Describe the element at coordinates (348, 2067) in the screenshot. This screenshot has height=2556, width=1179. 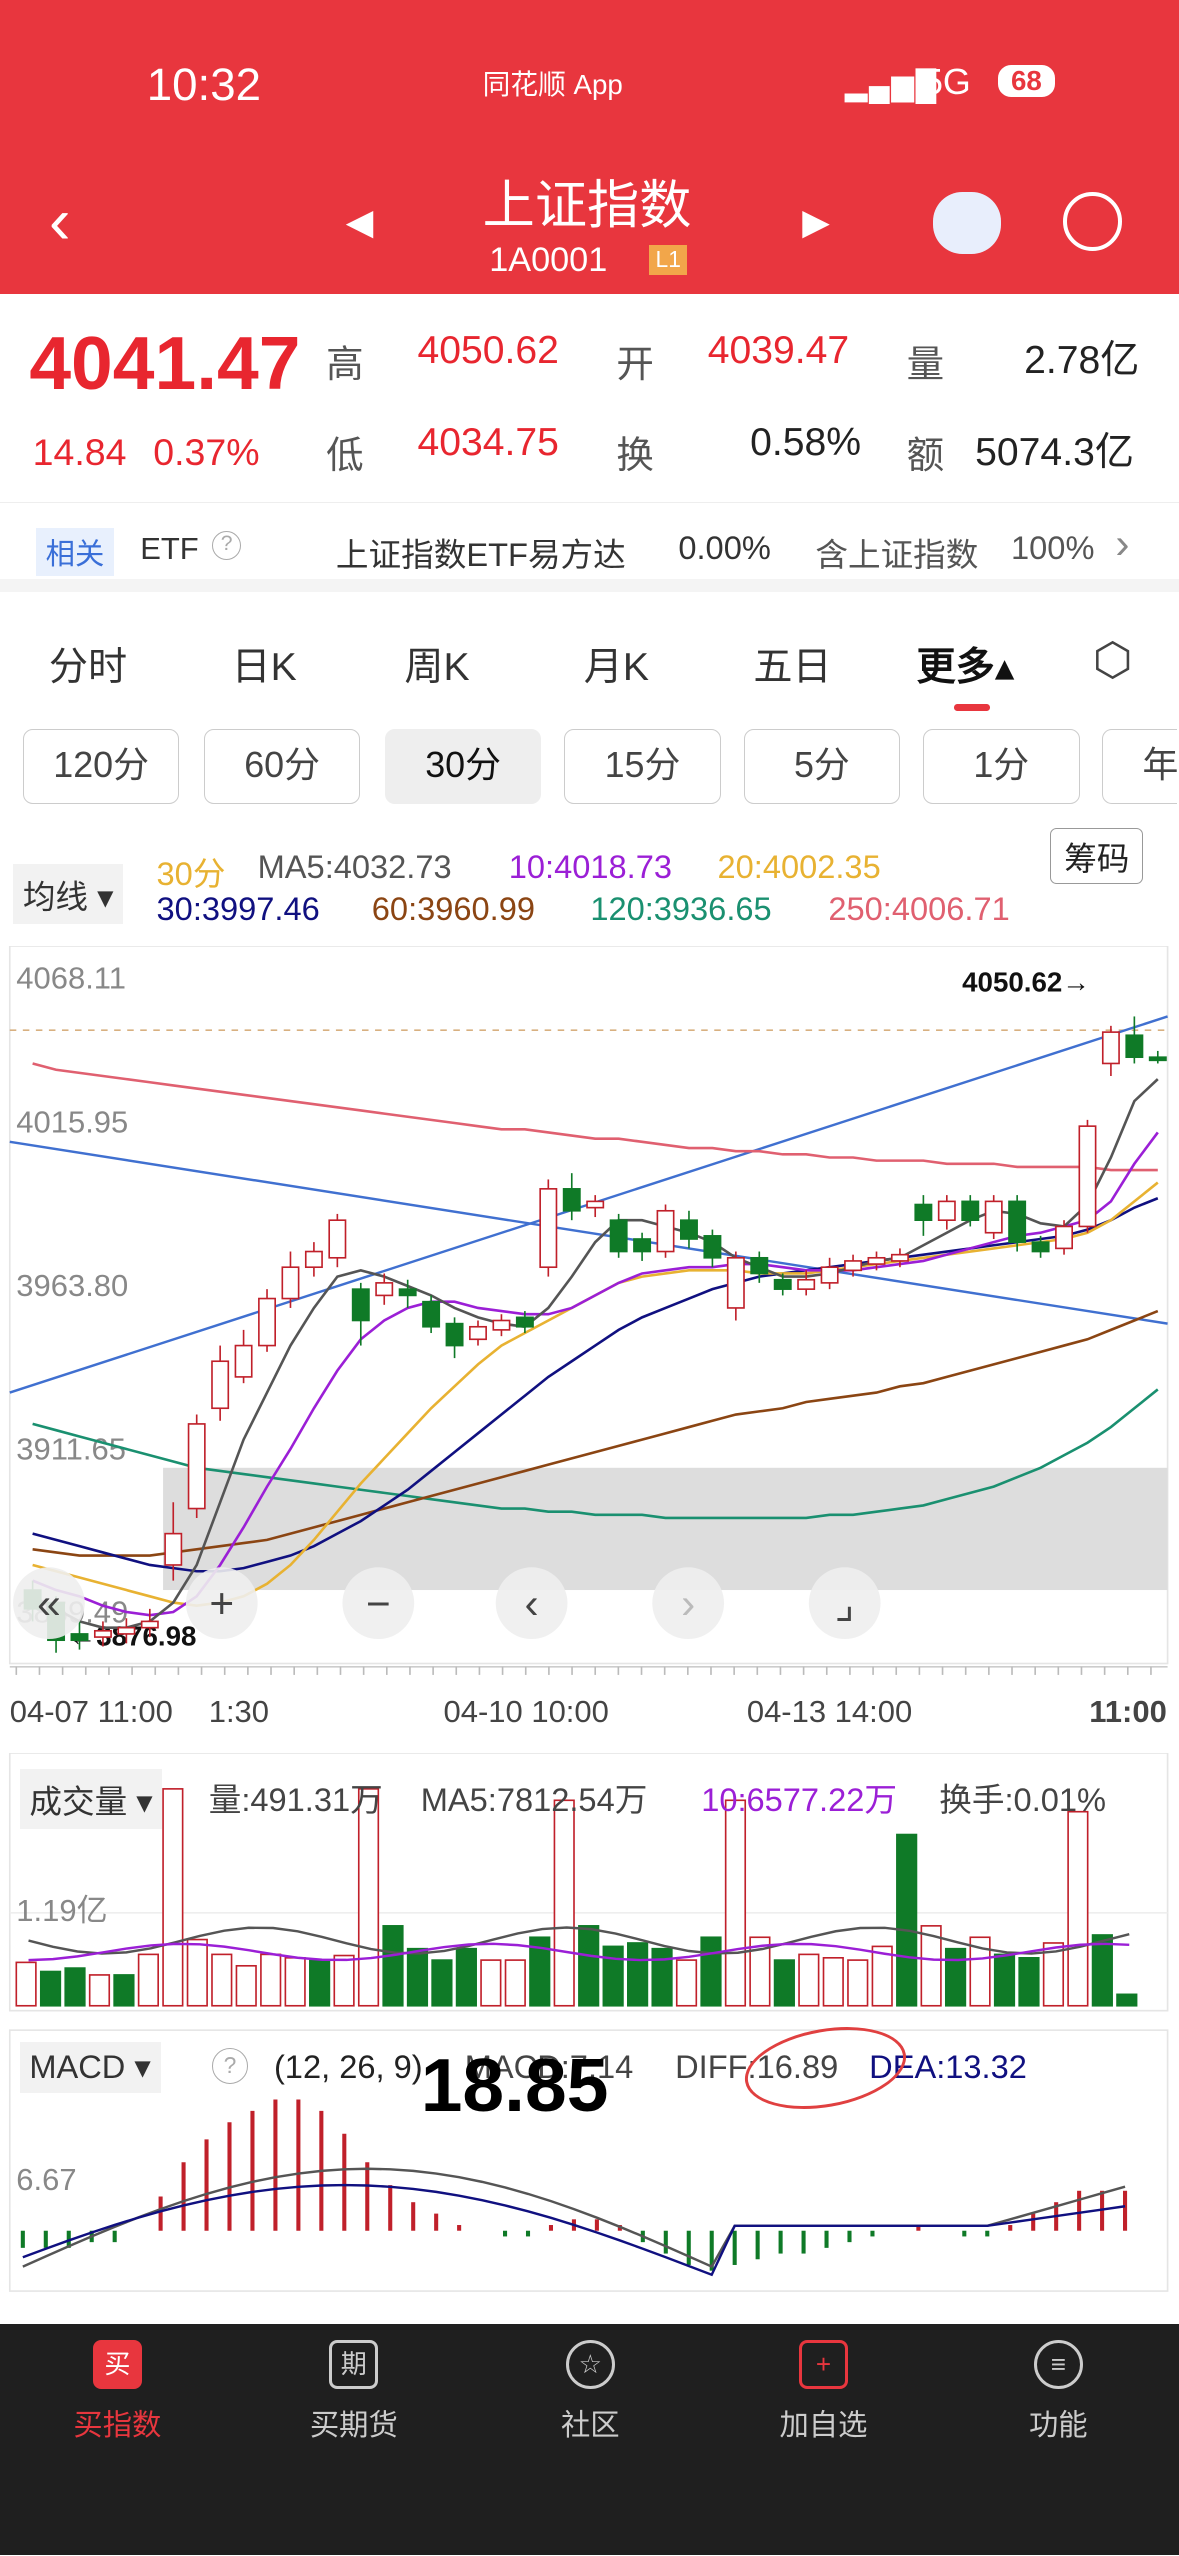
I see `macd-params: (12, 26, 9)` at that location.